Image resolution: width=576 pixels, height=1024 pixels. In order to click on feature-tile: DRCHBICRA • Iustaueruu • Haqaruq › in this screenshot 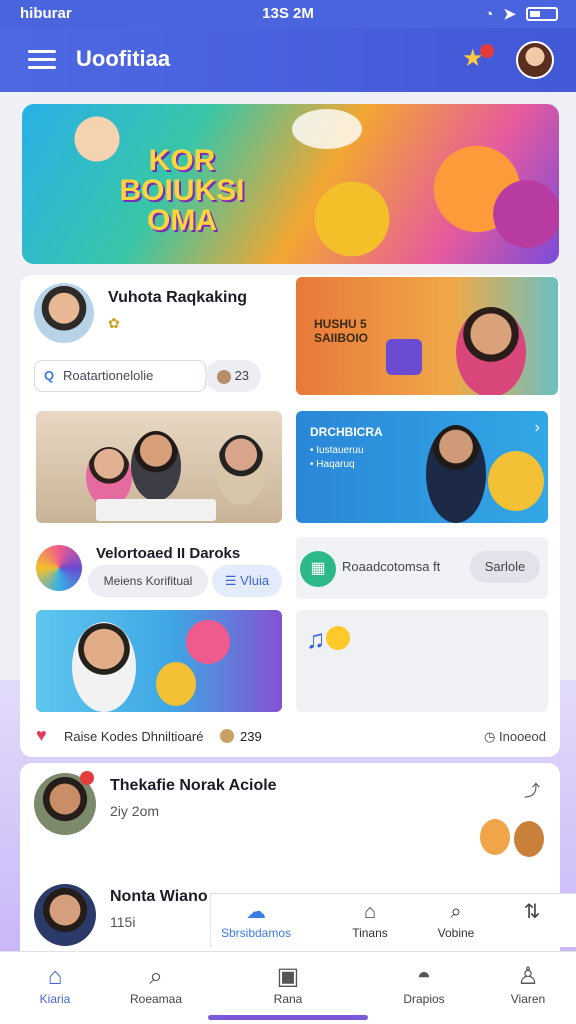, I will do `click(422, 467)`.